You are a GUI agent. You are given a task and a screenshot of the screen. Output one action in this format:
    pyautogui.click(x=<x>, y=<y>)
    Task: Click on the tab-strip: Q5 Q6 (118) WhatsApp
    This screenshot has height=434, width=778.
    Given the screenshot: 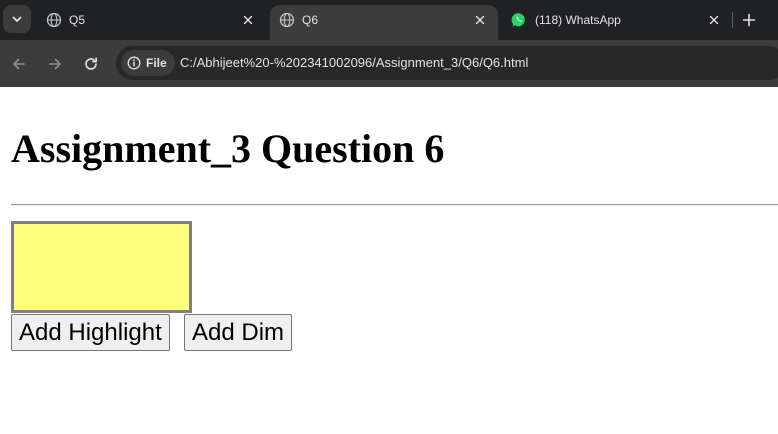 What is the action you would take?
    pyautogui.click(x=389, y=20)
    